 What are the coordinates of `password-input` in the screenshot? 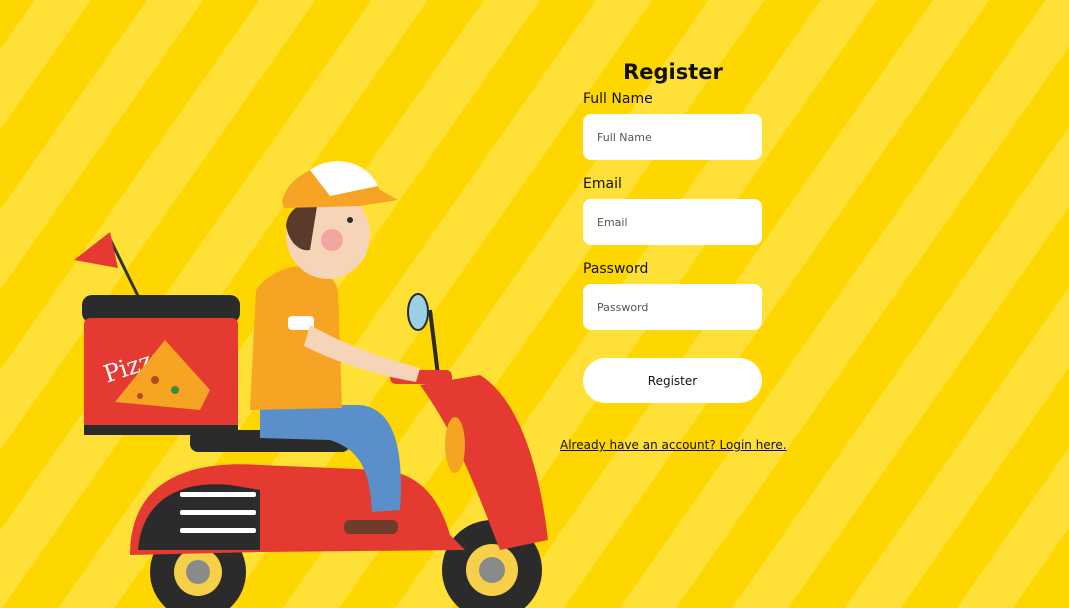 It's located at (672, 307).